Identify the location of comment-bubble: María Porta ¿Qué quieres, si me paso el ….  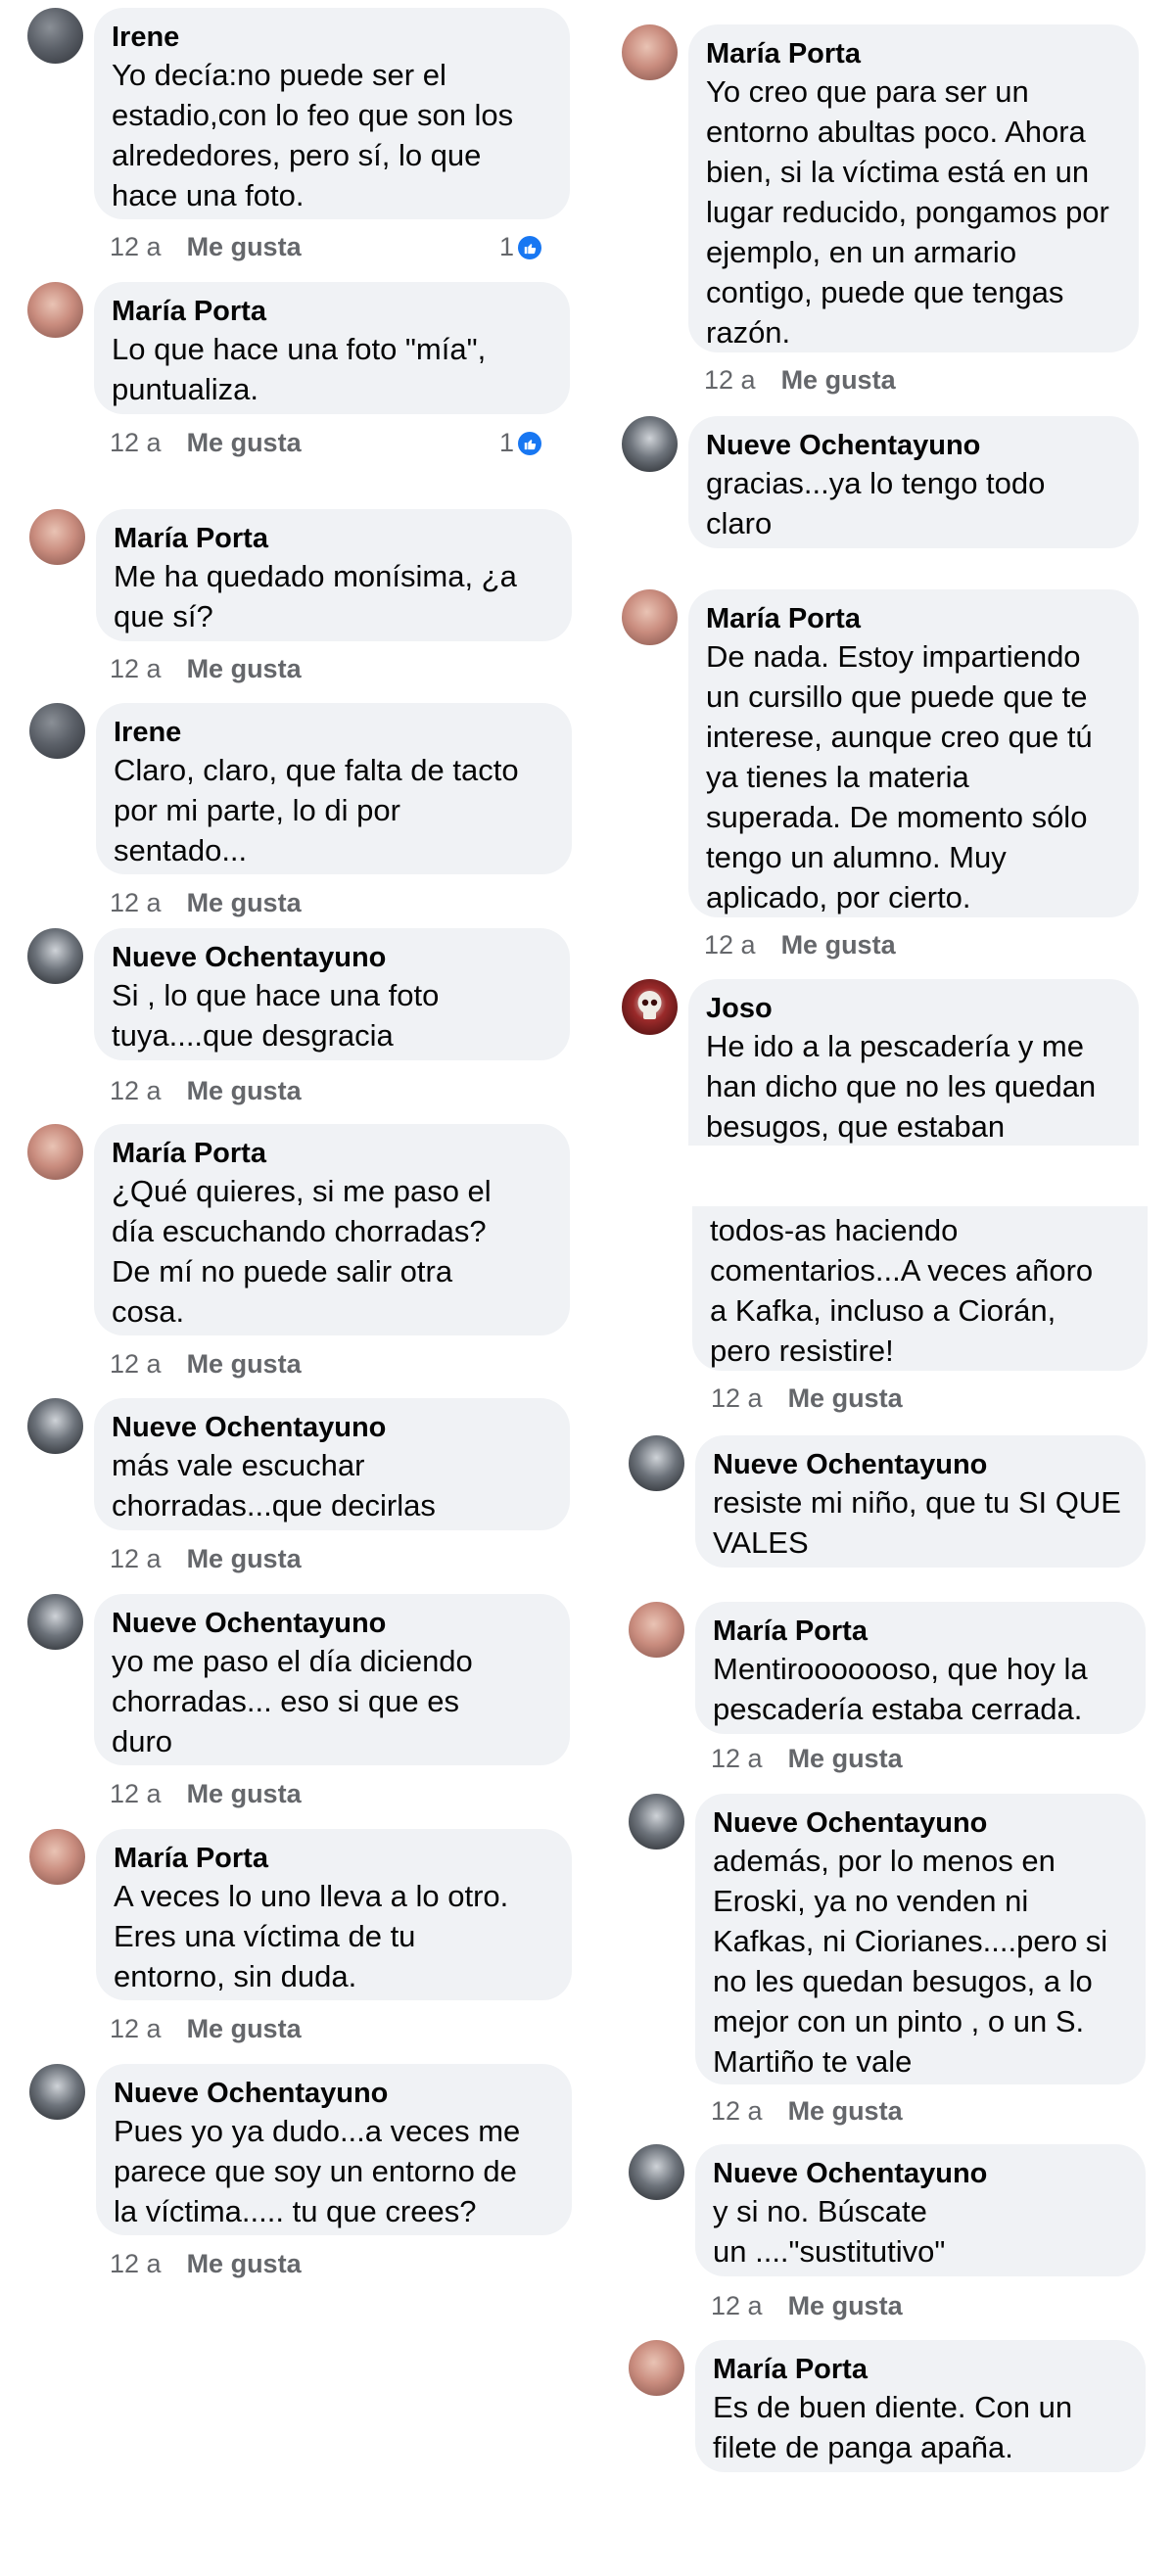
(332, 1229).